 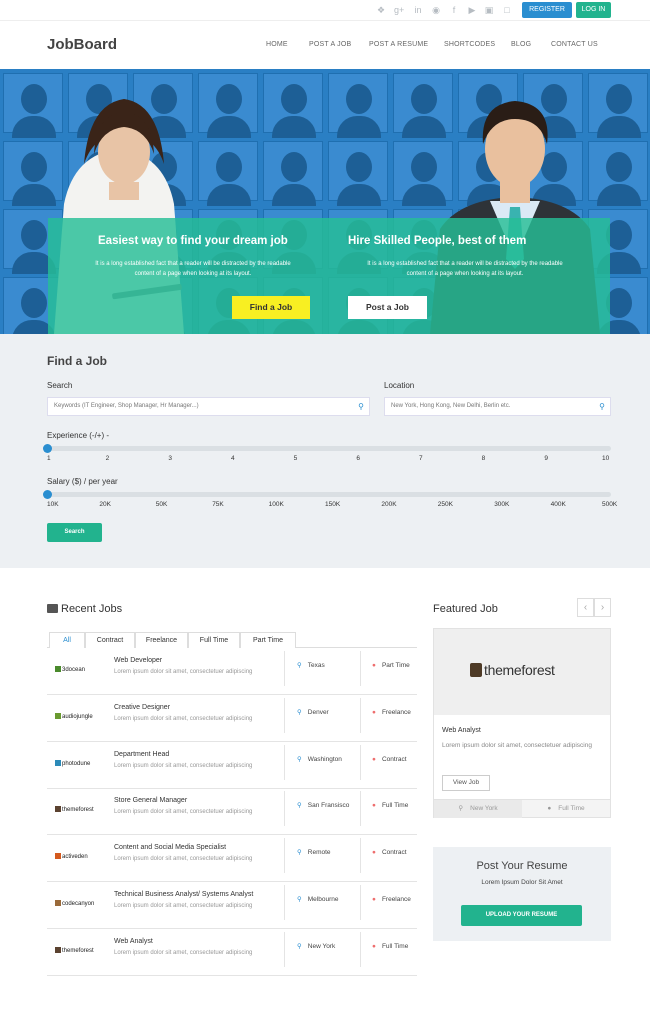 What do you see at coordinates (74, 532) in the screenshot?
I see `search-button: Search` at bounding box center [74, 532].